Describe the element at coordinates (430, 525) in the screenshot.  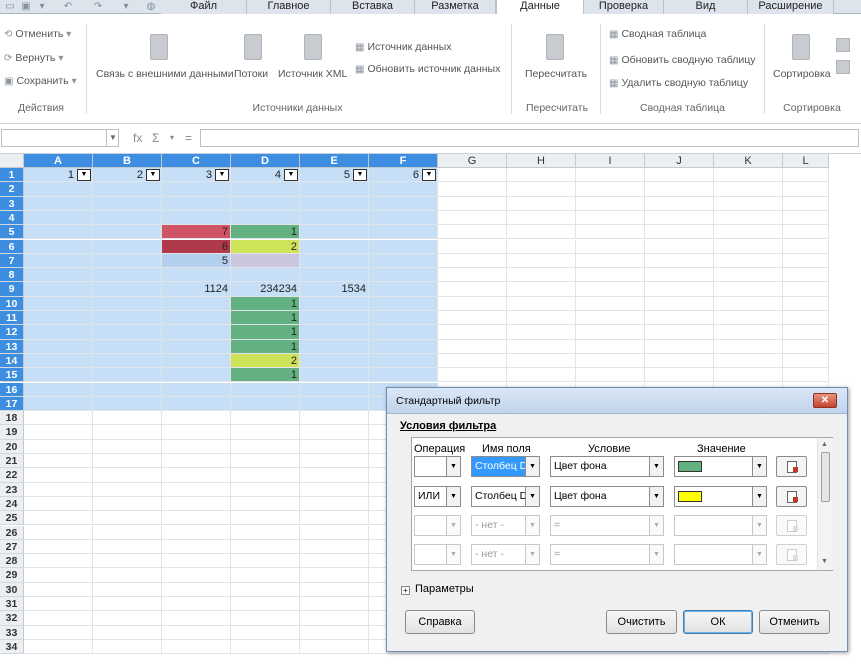
I see `operation-select` at that location.